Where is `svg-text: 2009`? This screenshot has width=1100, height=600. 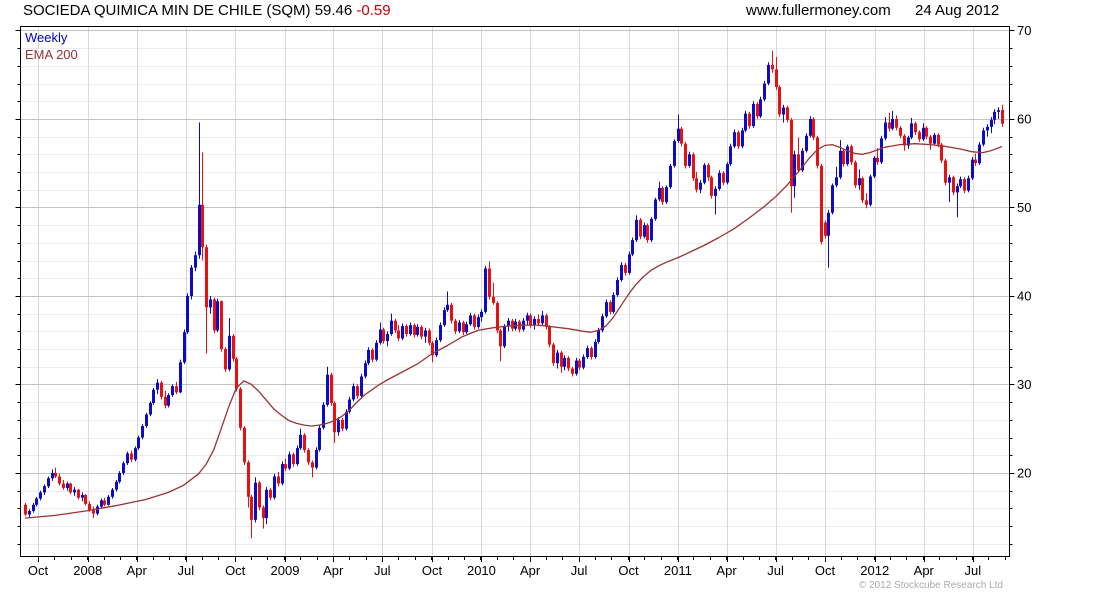
svg-text: 2009 is located at coordinates (285, 570).